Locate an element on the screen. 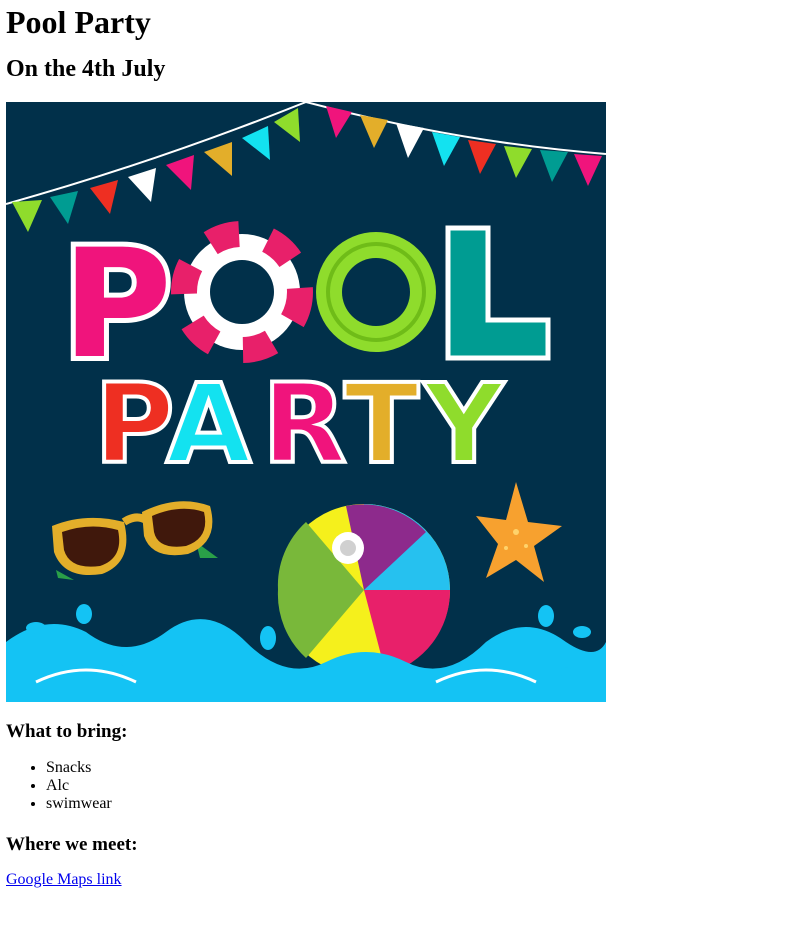 Image resolution: width=806 pixels, height=929 pixels. swim-ring-icon is located at coordinates (242, 292).